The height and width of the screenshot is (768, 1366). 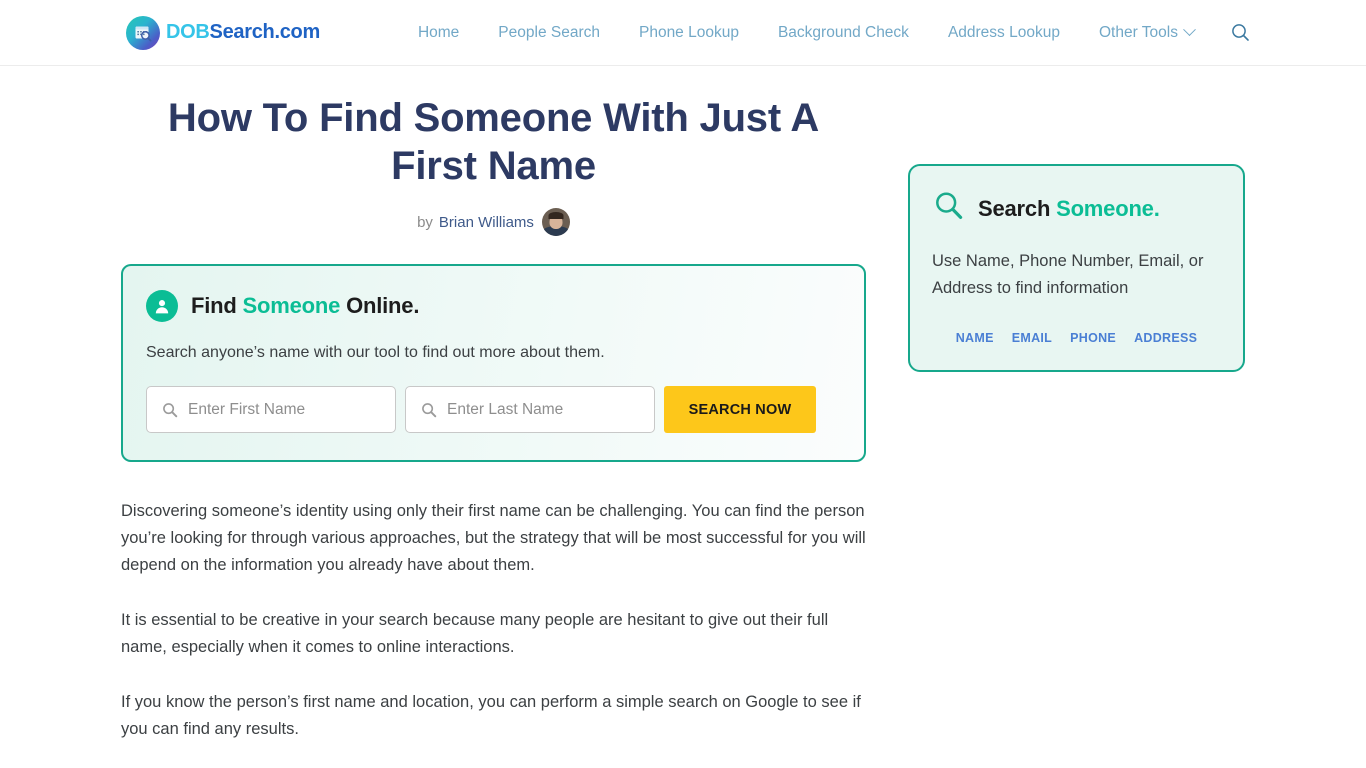 I want to click on nav-label: Phone Lookup, so click(x=688, y=32).